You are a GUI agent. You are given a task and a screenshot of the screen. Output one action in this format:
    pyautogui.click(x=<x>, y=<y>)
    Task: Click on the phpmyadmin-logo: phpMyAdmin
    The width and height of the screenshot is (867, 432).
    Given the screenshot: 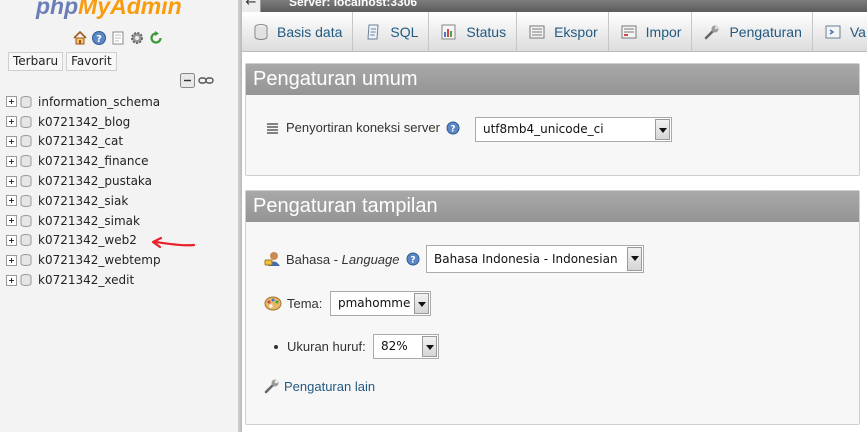 What is the action you would take?
    pyautogui.click(x=109, y=10)
    